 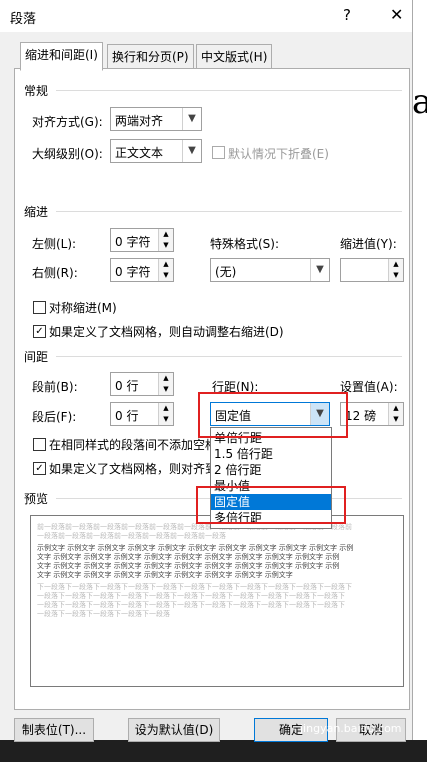 I want to click on spacing-at-label: 设置值(A):, so click(x=369, y=387).